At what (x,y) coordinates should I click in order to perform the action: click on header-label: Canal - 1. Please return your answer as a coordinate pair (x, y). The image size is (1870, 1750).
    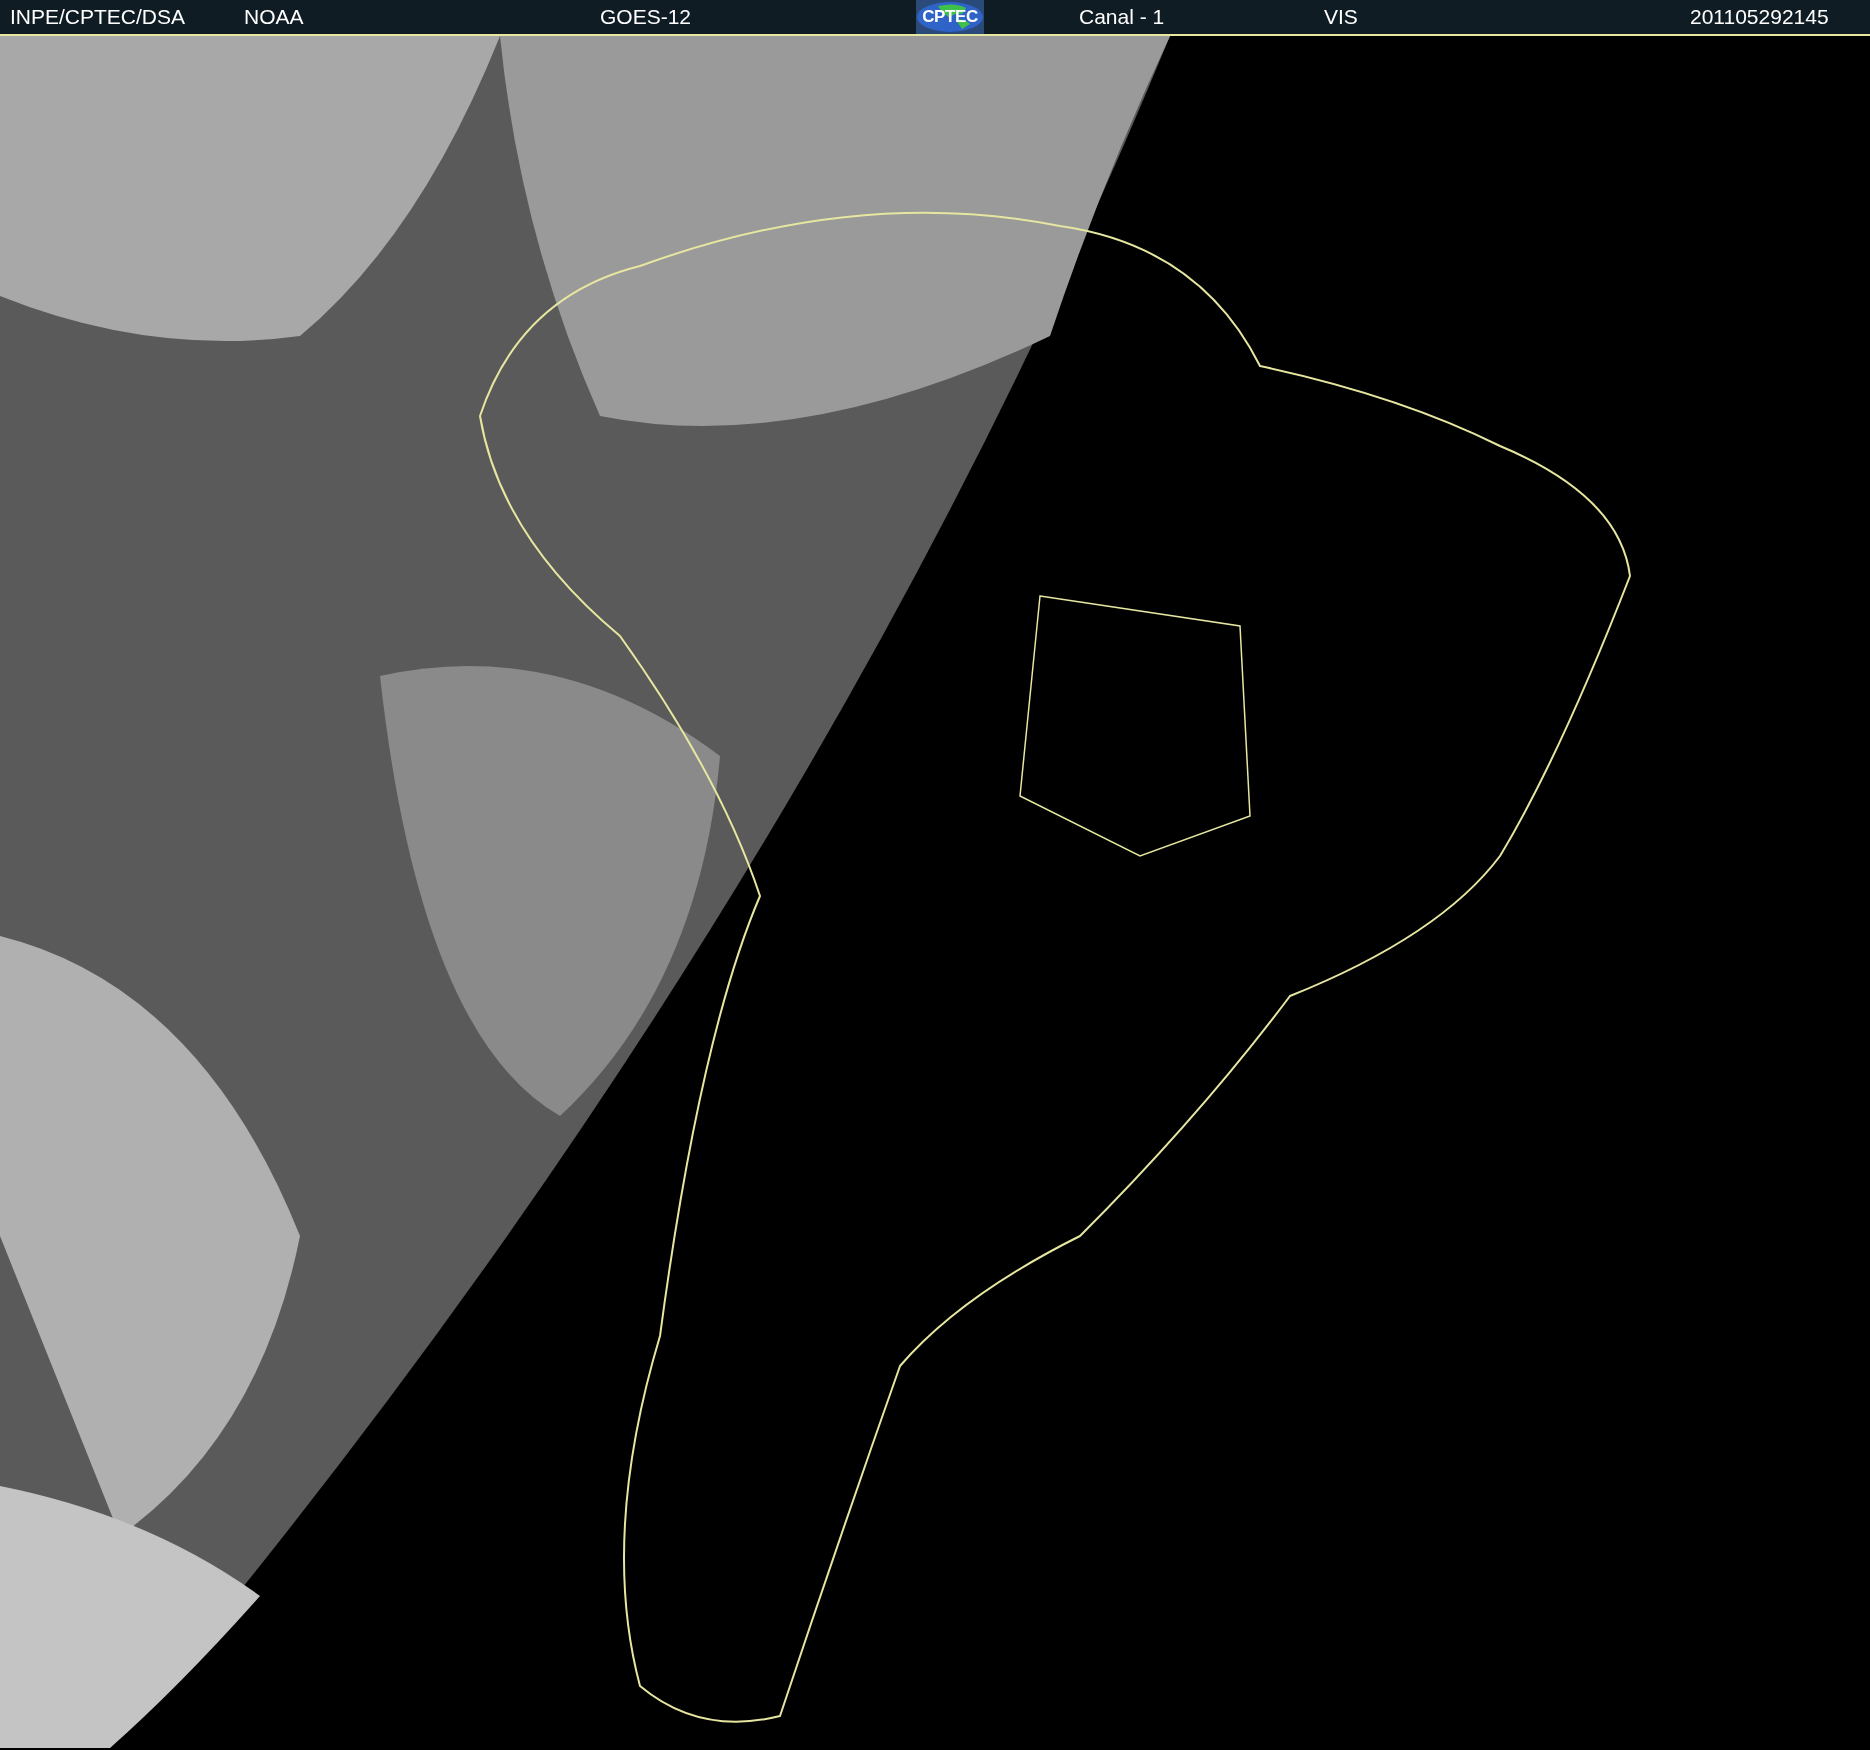
    Looking at the image, I should click on (1122, 17).